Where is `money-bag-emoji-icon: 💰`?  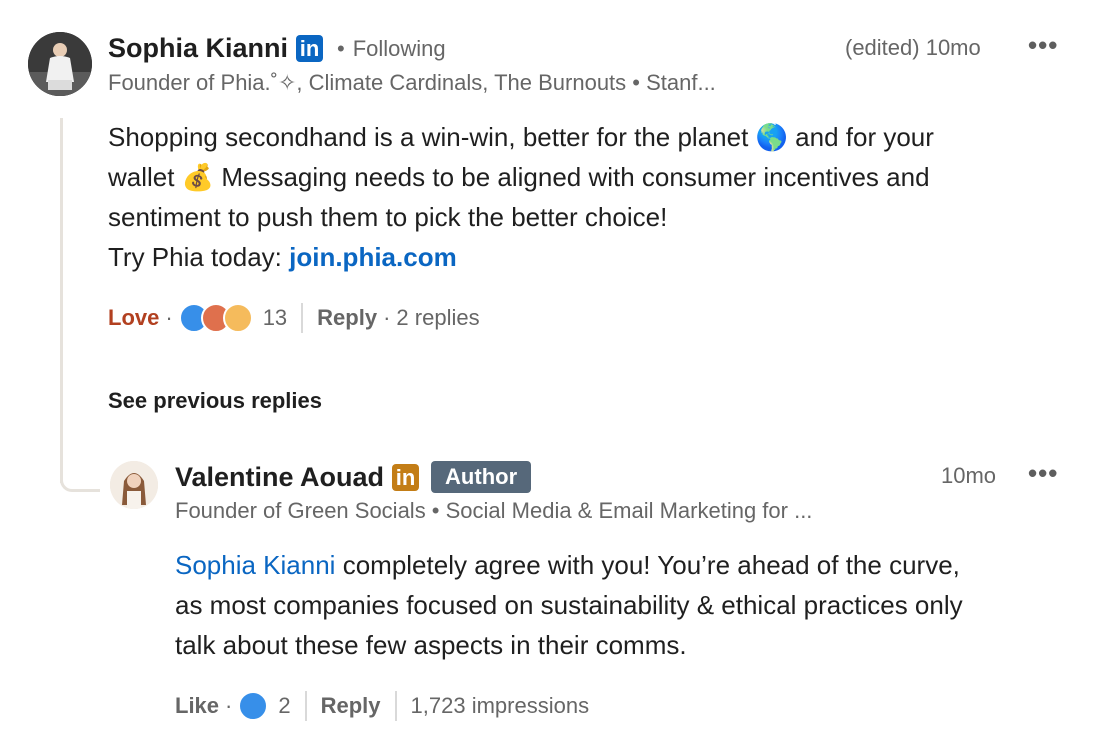 money-bag-emoji-icon: 💰 is located at coordinates (198, 177).